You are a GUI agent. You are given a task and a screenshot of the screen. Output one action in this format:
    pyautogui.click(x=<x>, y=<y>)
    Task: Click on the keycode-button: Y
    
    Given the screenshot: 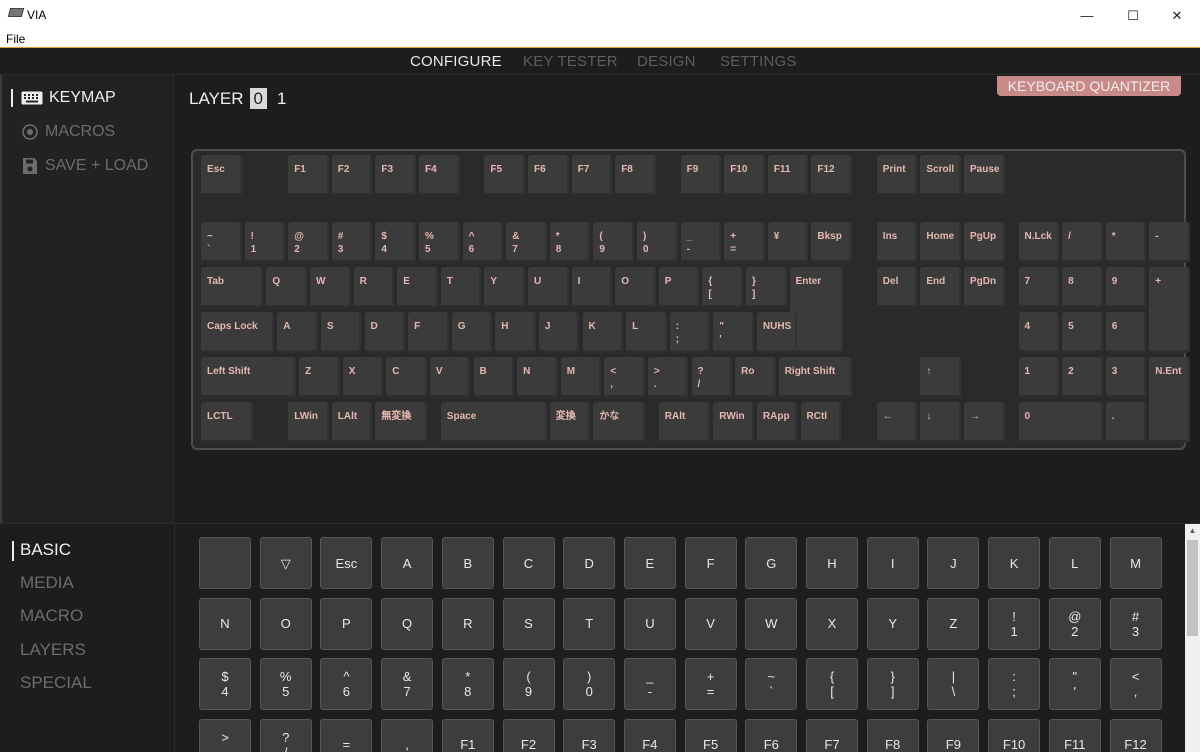 What is the action you would take?
    pyautogui.click(x=892, y=623)
    